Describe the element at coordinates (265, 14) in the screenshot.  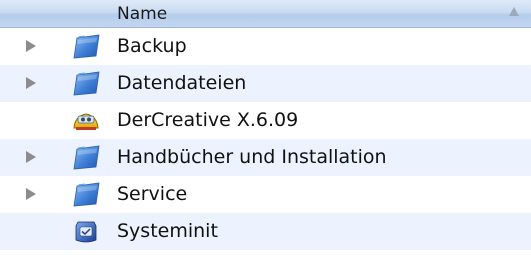
I see `column-header-name: Name` at that location.